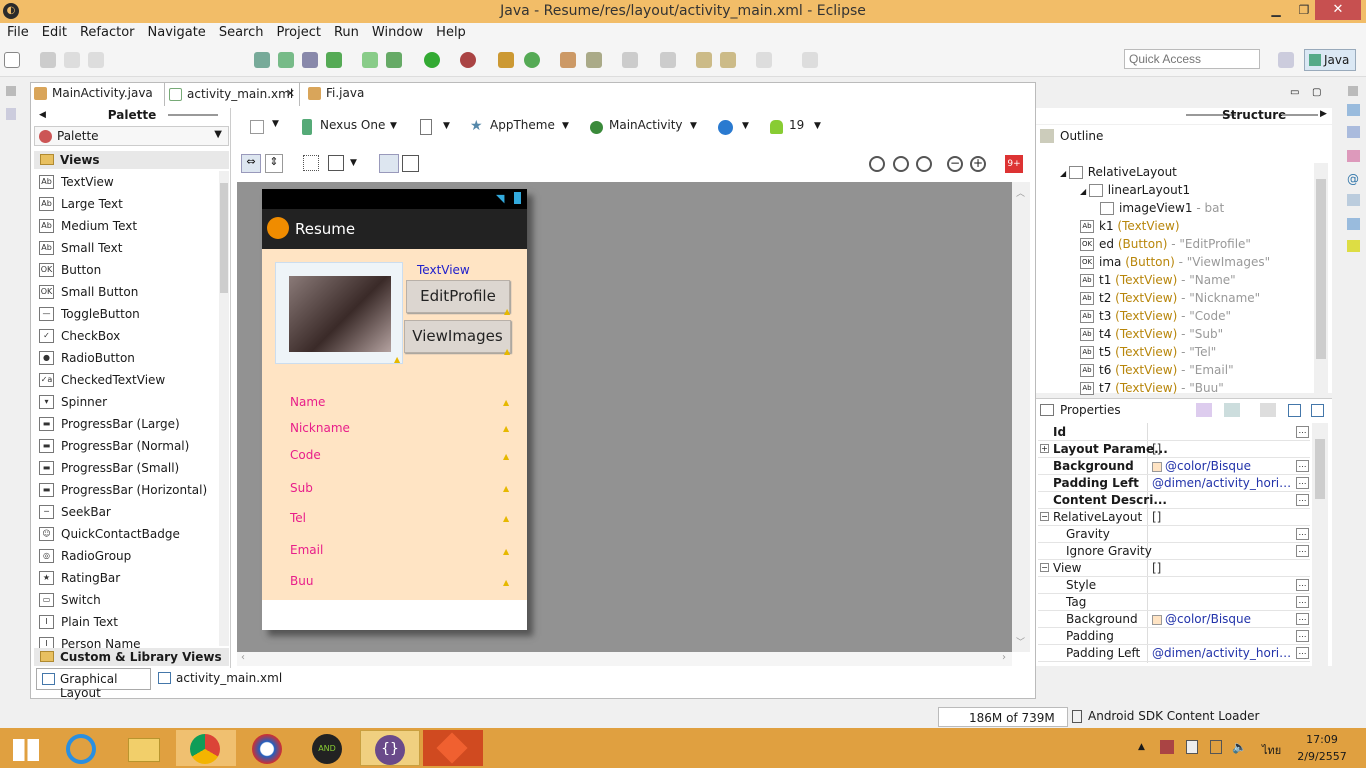  I want to click on debug-icon, so click(394, 60).